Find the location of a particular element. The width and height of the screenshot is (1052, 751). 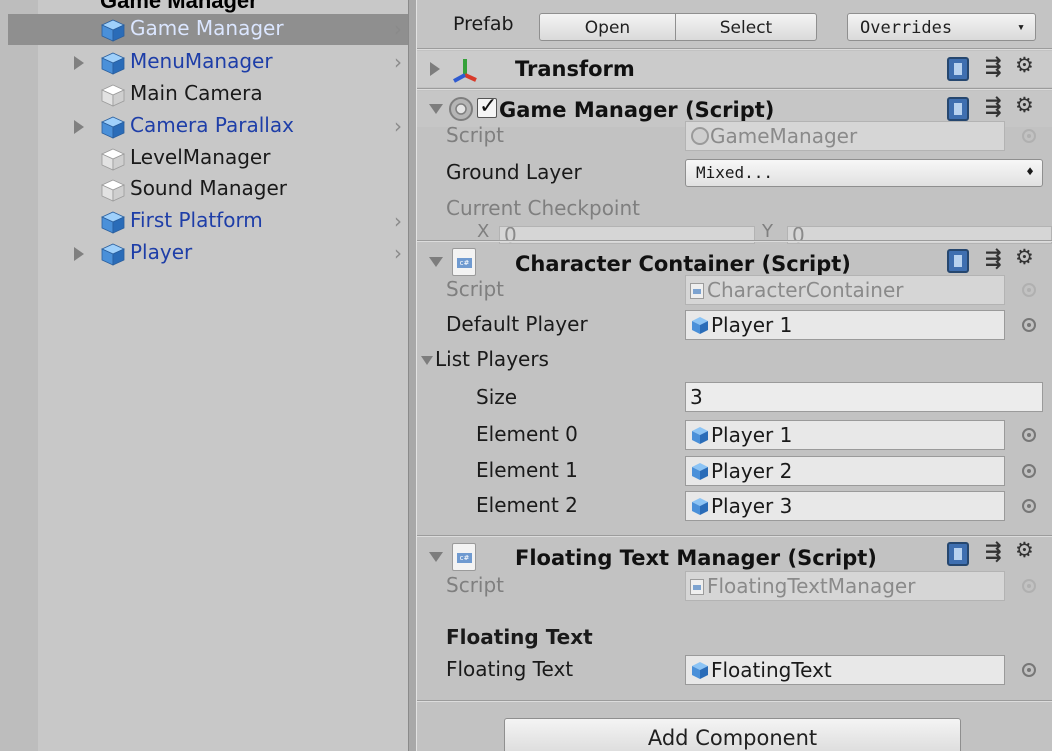

chevron-down-icon: ▾ is located at coordinates (1021, 27).